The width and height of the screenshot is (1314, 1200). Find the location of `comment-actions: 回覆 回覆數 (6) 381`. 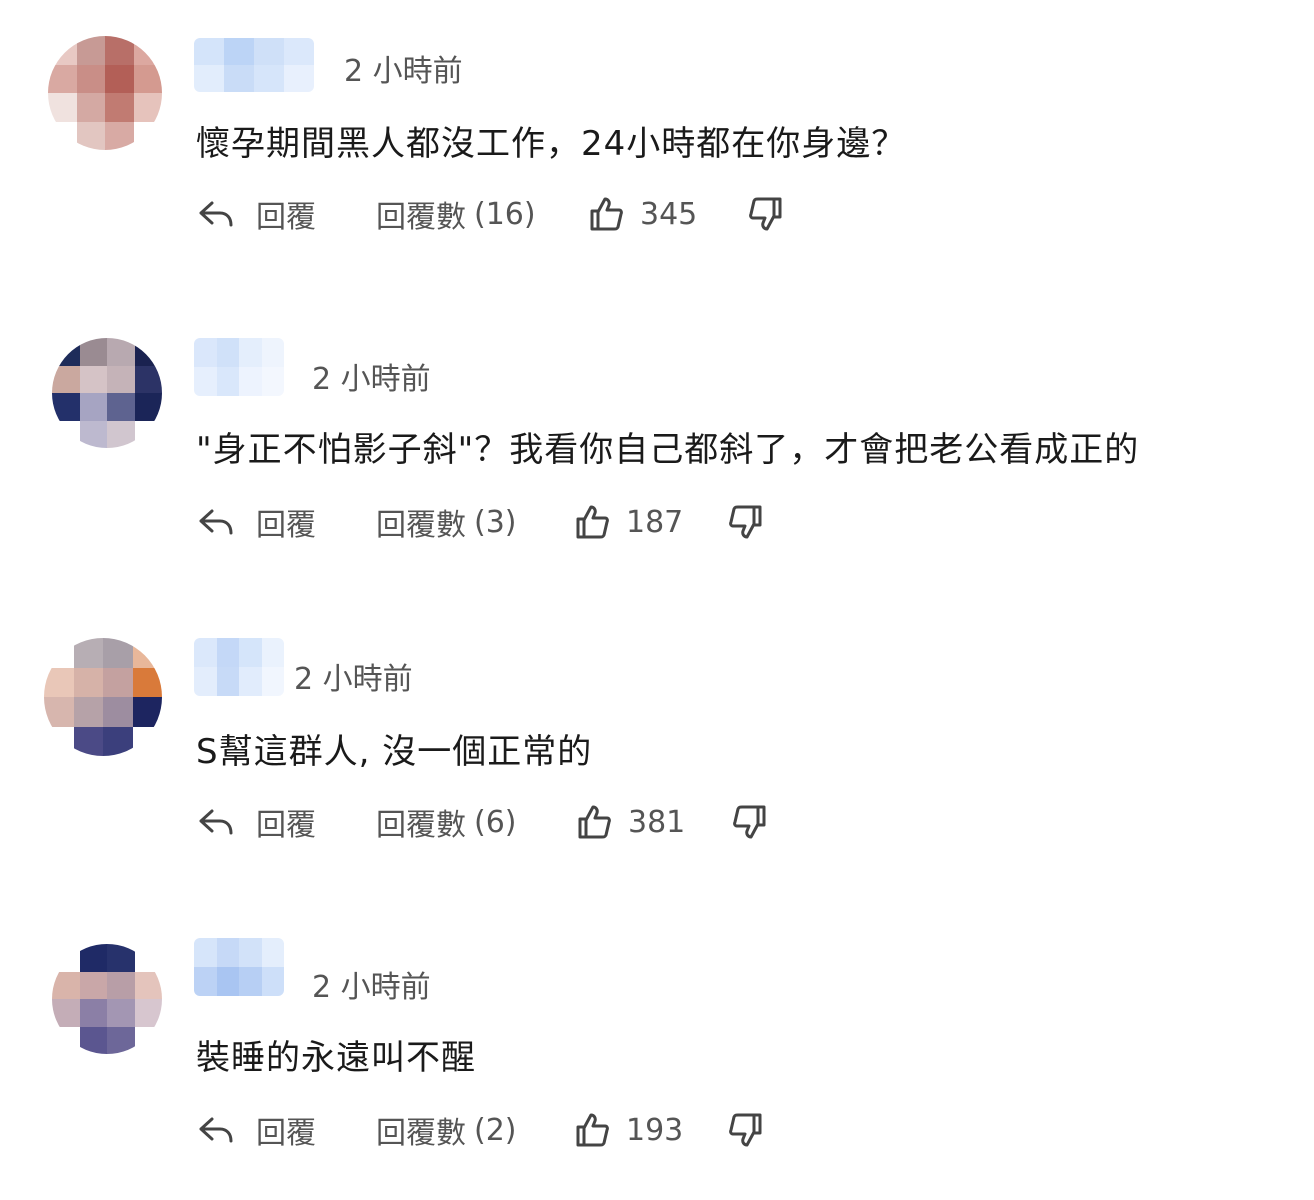

comment-actions: 回覆 回覆數 (6) 381 is located at coordinates (546, 822).